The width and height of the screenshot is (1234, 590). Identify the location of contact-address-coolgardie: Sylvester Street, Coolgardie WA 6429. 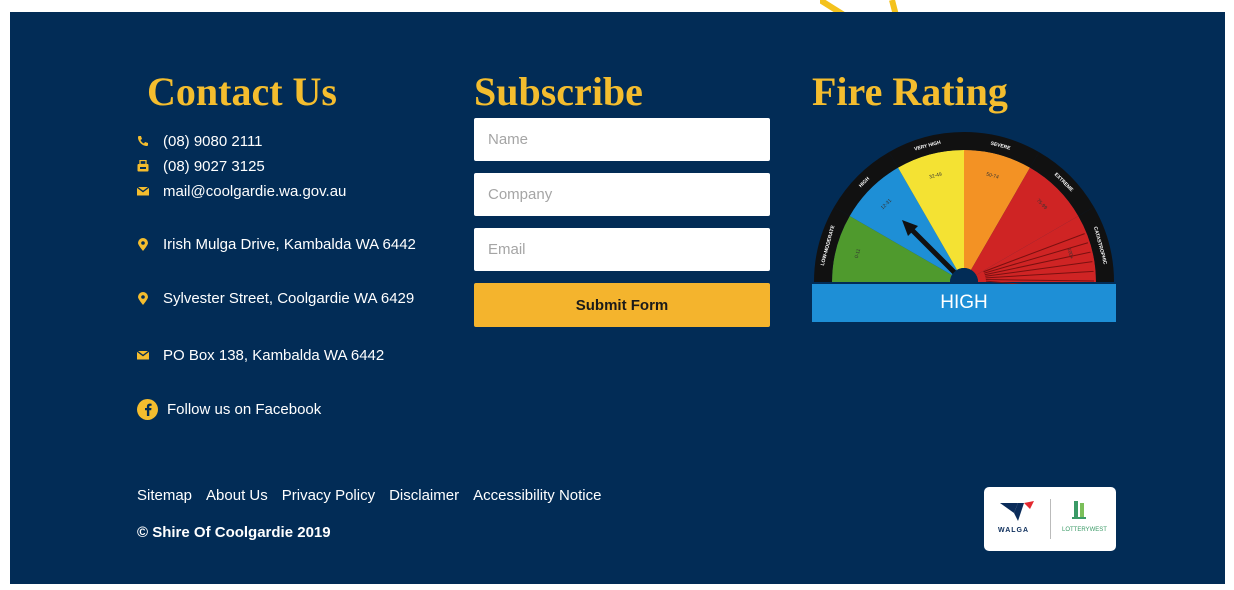
(285, 298).